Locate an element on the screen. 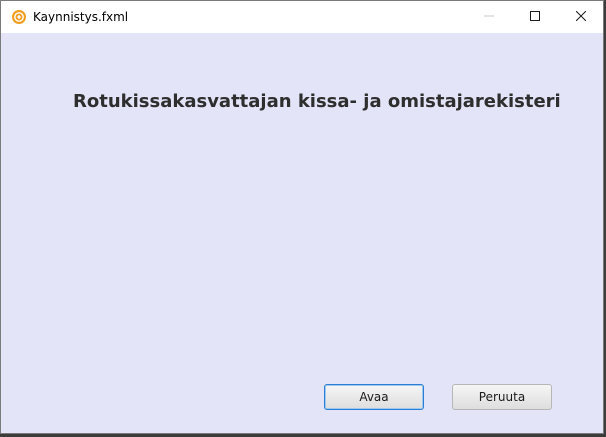 The image size is (606, 437). window-title: Kaynnistys.fxml is located at coordinates (81, 17).